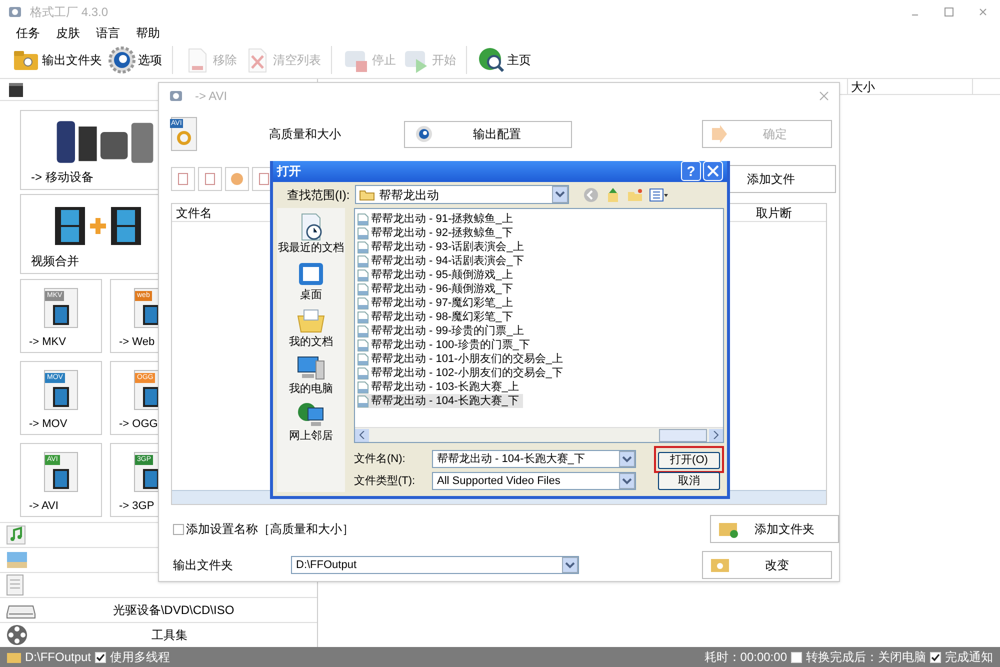 Image resolution: width=1000 pixels, height=667 pixels. I want to click on checkbox-label: 添加设置名称［高质量和大小］, so click(270, 529).